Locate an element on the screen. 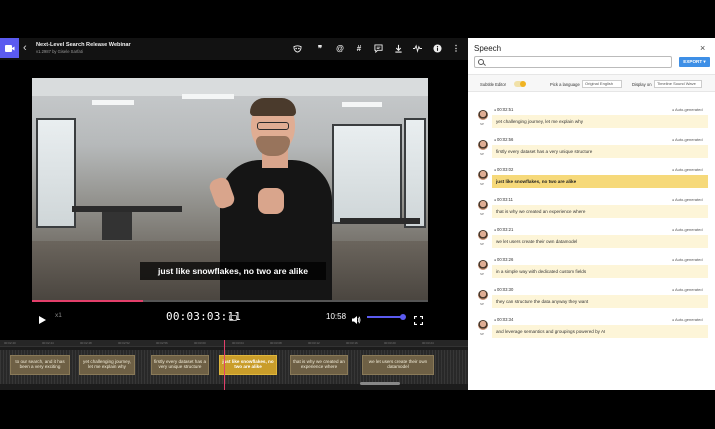 This screenshot has width=715, height=429. page-subtitle: v1.2987 by Gisele Sarfati is located at coordinates (59, 51).